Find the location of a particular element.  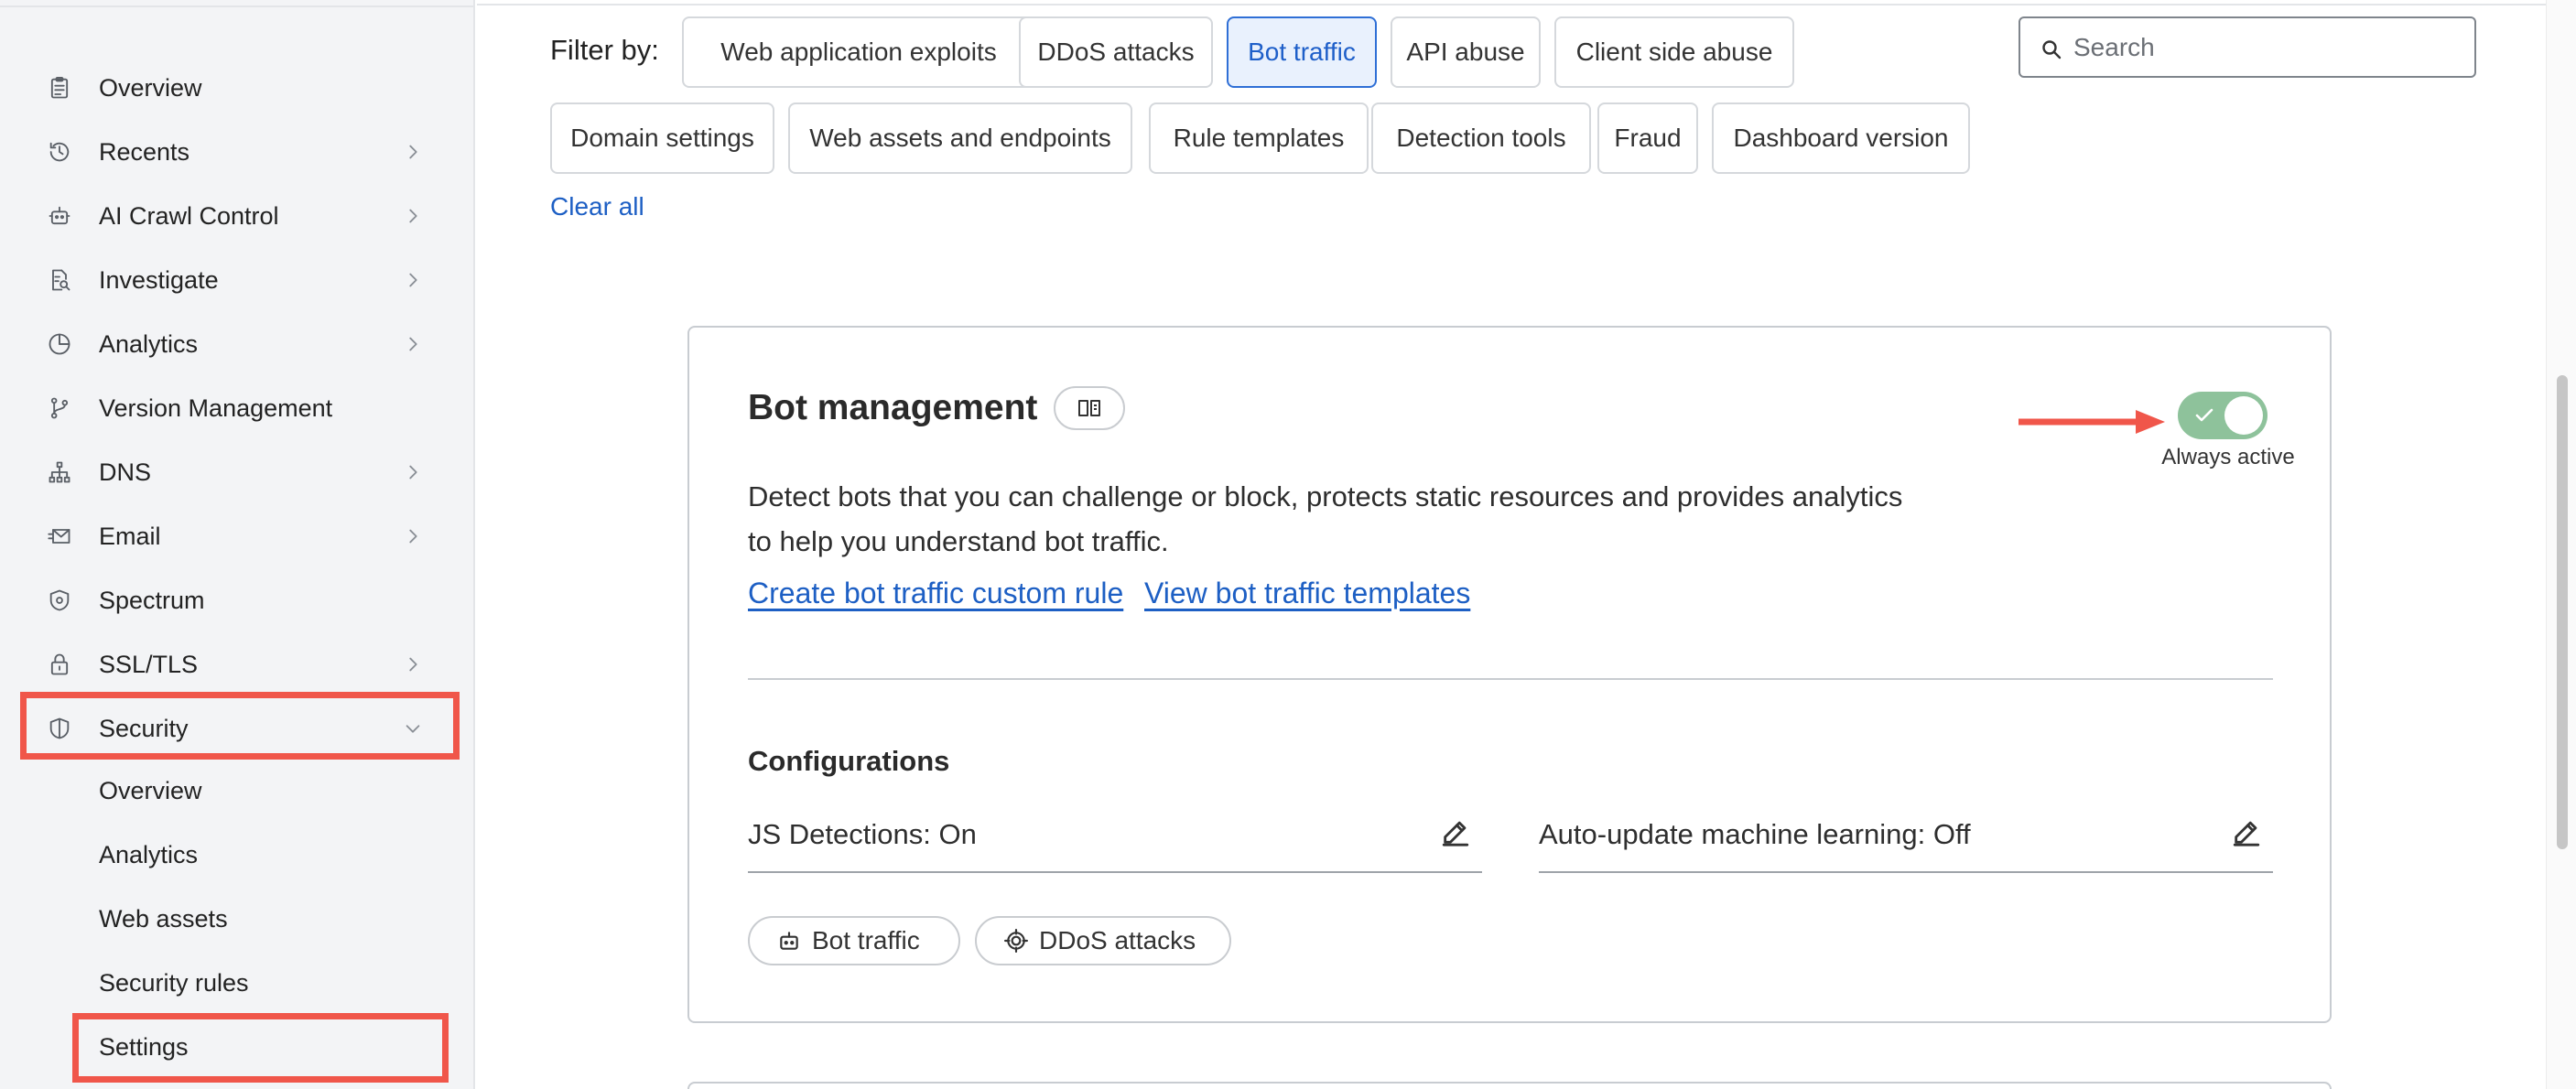

scrollbar-thumb is located at coordinates (2563, 612).